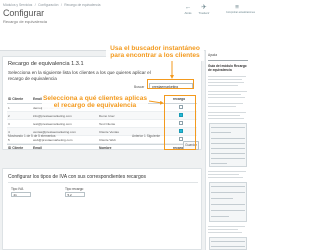 This screenshot has height=250, width=320. Describe the element at coordinates (156, 102) in the screenshot. I see `arrow-to-checkboxes` at that location.